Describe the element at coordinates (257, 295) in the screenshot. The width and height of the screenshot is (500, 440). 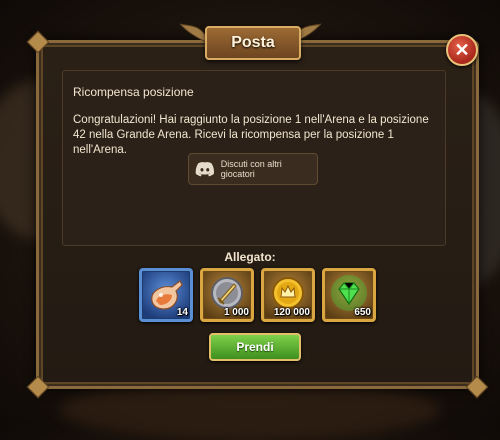
I see `attachments-list: 14 1 000 120 000 650` at that location.